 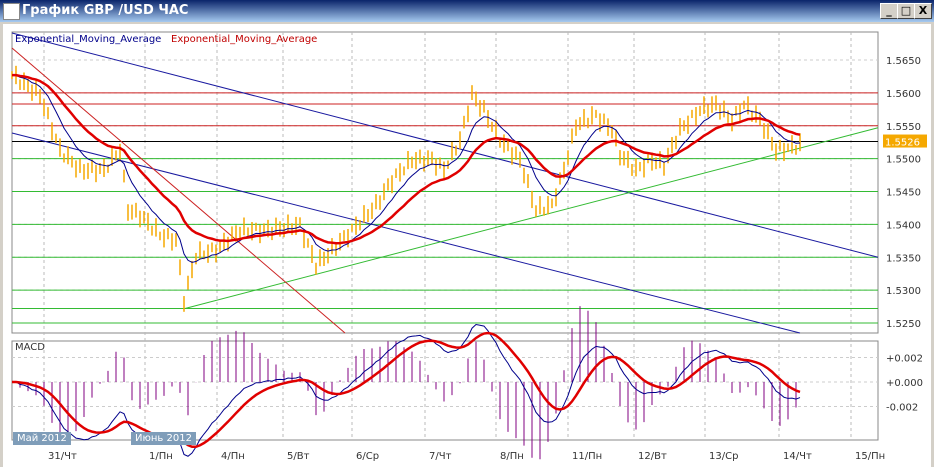 What do you see at coordinates (870, 456) in the screenshot?
I see `x-tick-label: 15/Пн` at bounding box center [870, 456].